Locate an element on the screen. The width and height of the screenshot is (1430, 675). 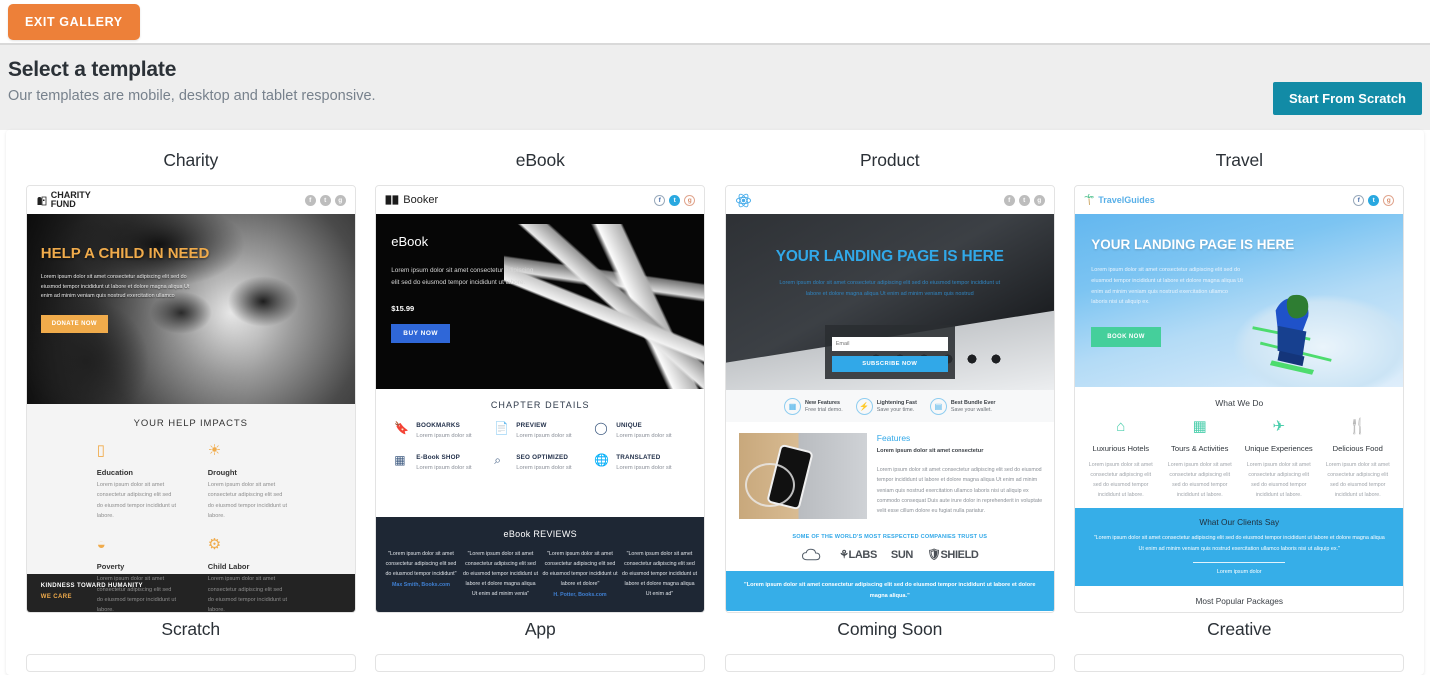
charity-item-title: Child Labor is located at coordinates (228, 567).